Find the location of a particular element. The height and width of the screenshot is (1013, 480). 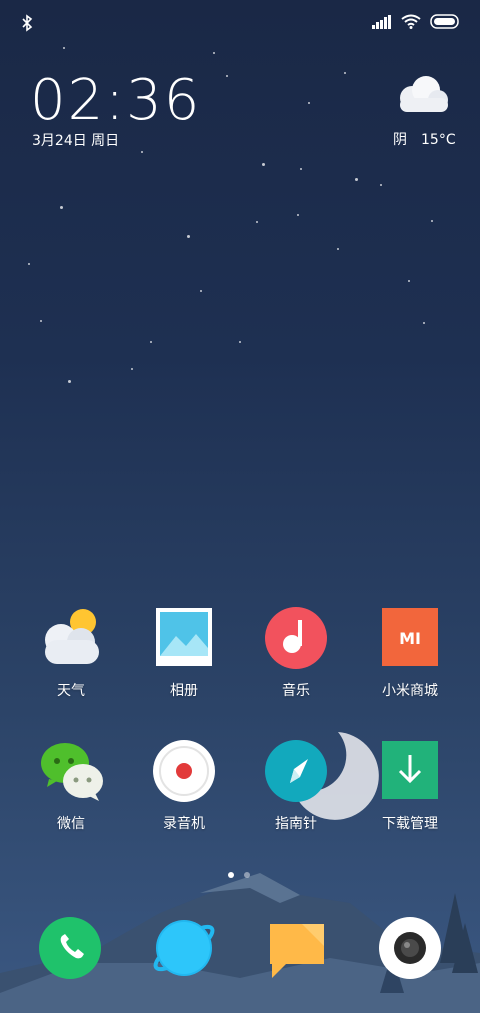

app-music: 音乐 is located at coordinates (296, 653).